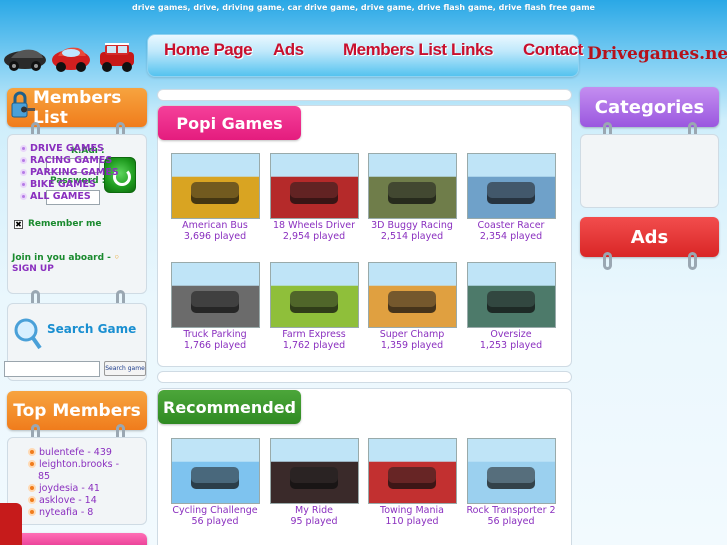 This screenshot has height=545, width=727. I want to click on game-tile: Towing Mania 110 played, so click(412, 482).